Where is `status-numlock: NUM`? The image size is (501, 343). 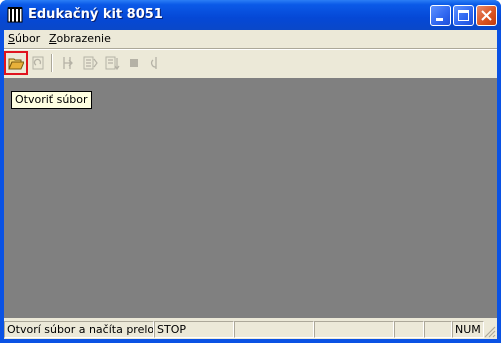 status-numlock: NUM is located at coordinates (468, 329).